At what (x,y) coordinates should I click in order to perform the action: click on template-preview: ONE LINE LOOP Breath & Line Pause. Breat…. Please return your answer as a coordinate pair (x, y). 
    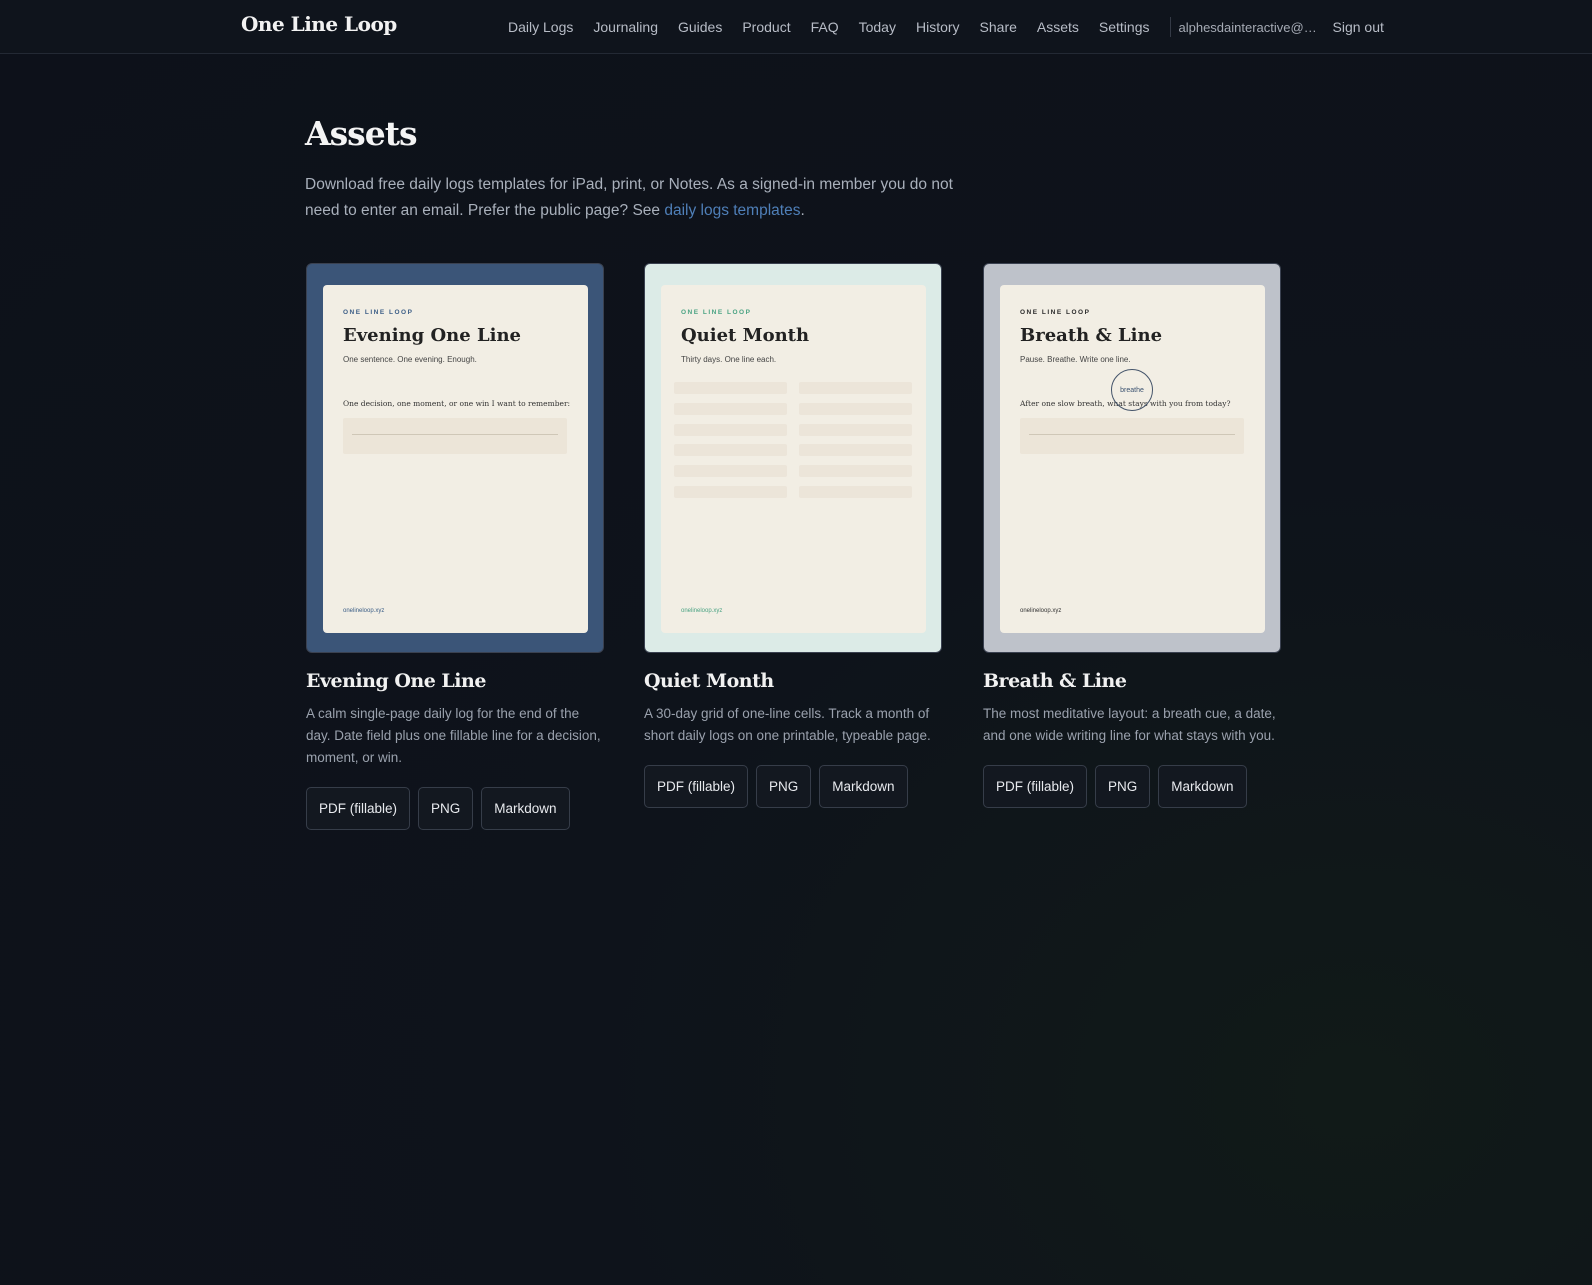
    Looking at the image, I should click on (1132, 458).